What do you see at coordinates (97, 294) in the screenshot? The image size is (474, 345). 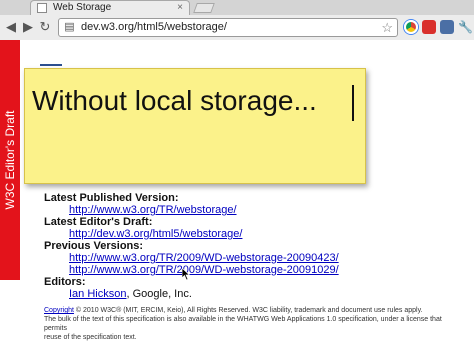 I see `editor-link: Ian Hickson` at bounding box center [97, 294].